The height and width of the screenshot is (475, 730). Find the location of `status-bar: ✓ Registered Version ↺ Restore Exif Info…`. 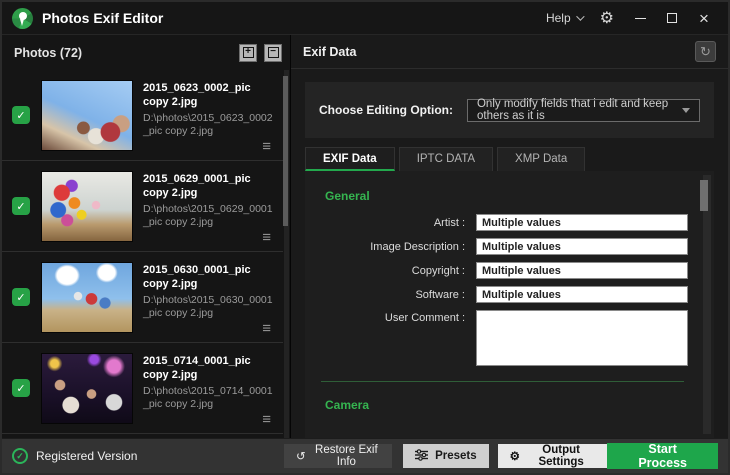

status-bar: ✓ Registered Version ↺ Restore Exif Info… is located at coordinates (365, 455).